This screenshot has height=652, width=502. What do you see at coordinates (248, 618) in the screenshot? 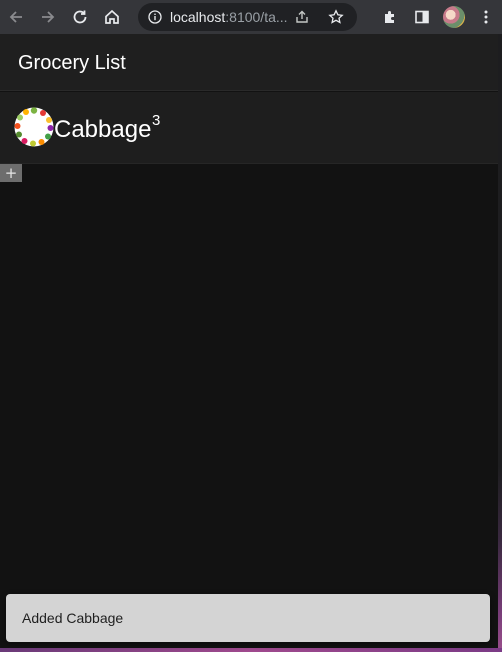
I see `toast-notification: Added Cabbage` at bounding box center [248, 618].